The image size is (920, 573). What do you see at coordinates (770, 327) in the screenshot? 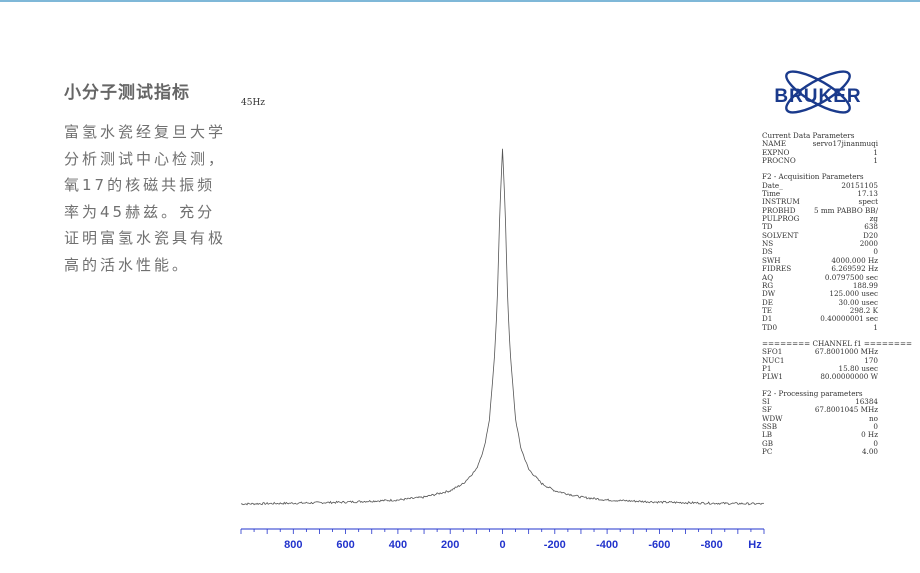
I see `param-key: TD0` at bounding box center [770, 327].